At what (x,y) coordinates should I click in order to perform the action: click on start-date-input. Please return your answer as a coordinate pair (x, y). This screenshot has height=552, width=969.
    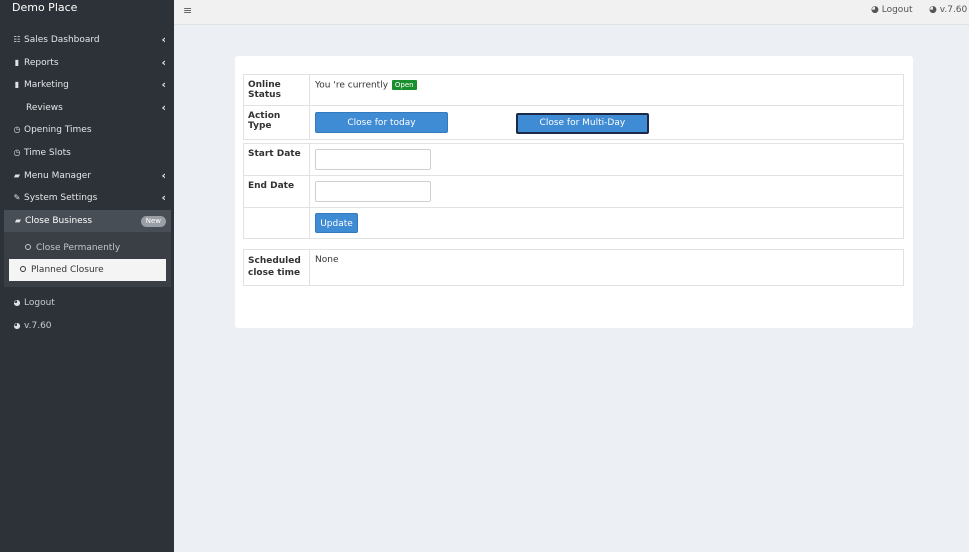
    Looking at the image, I should click on (373, 159).